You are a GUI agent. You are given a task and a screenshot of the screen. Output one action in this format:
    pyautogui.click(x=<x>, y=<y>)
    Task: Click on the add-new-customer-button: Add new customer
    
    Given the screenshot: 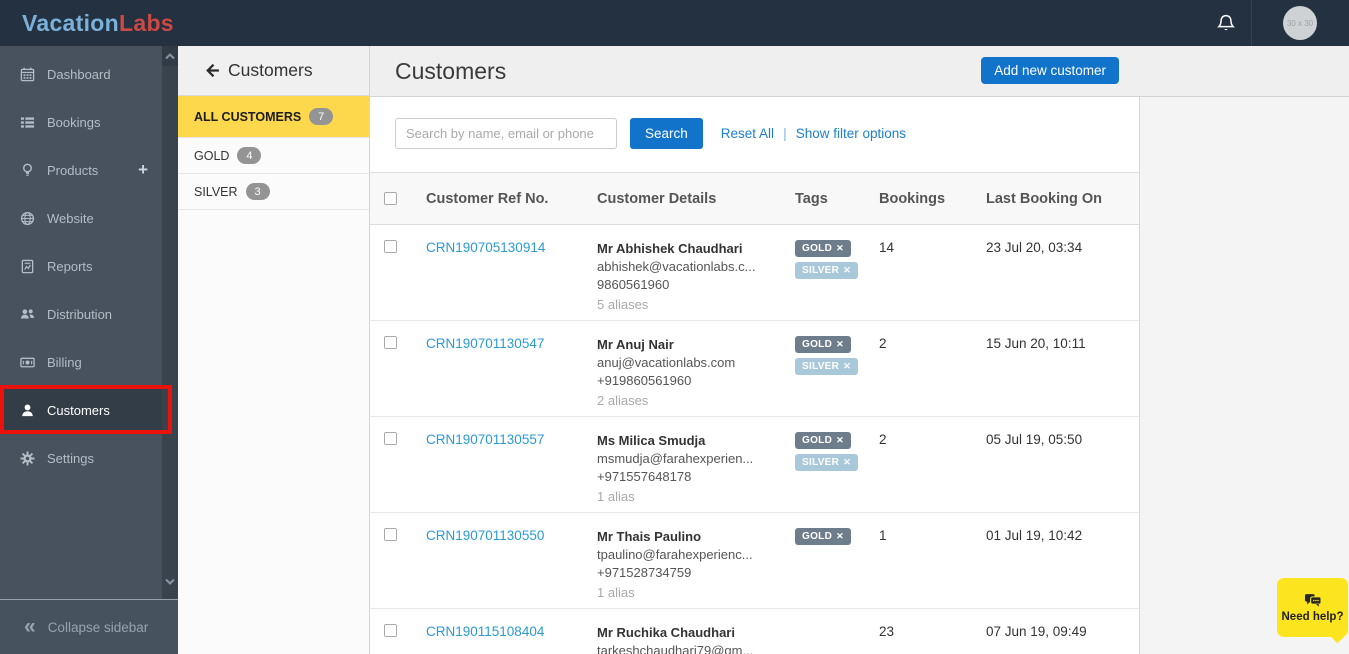 What is the action you would take?
    pyautogui.click(x=1050, y=70)
    